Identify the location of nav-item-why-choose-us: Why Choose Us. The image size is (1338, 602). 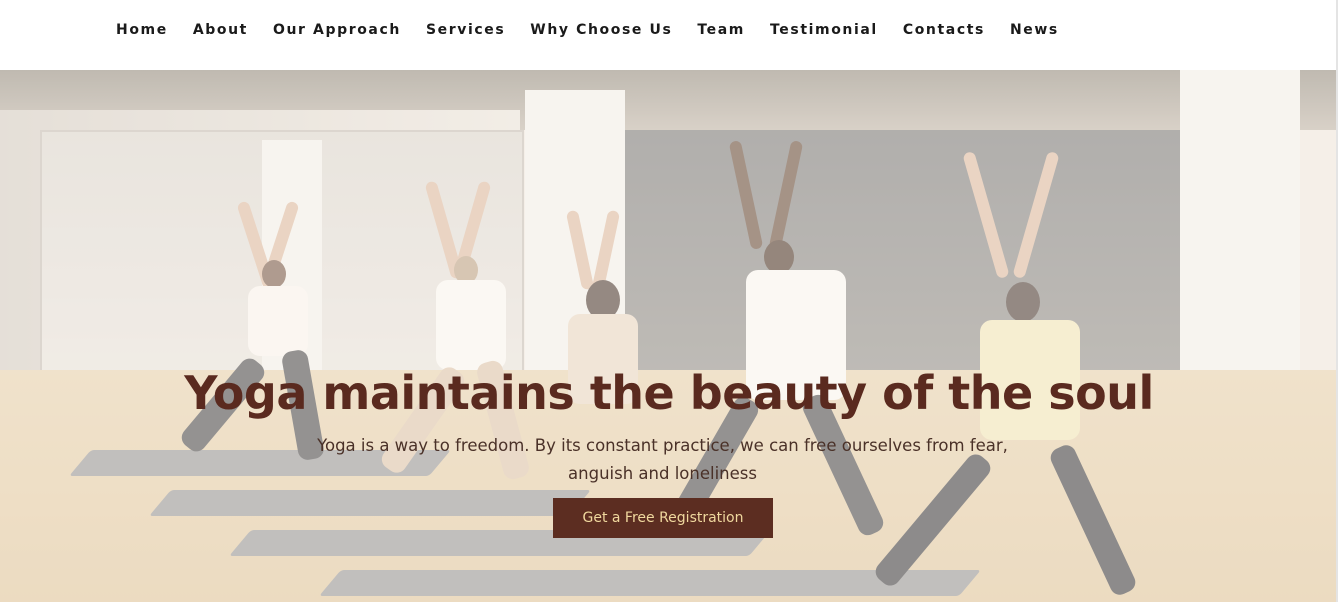
(601, 30).